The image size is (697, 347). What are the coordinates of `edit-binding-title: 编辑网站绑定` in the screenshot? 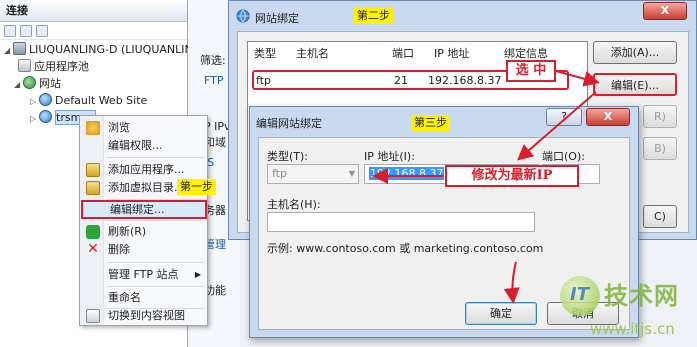 It's located at (289, 123).